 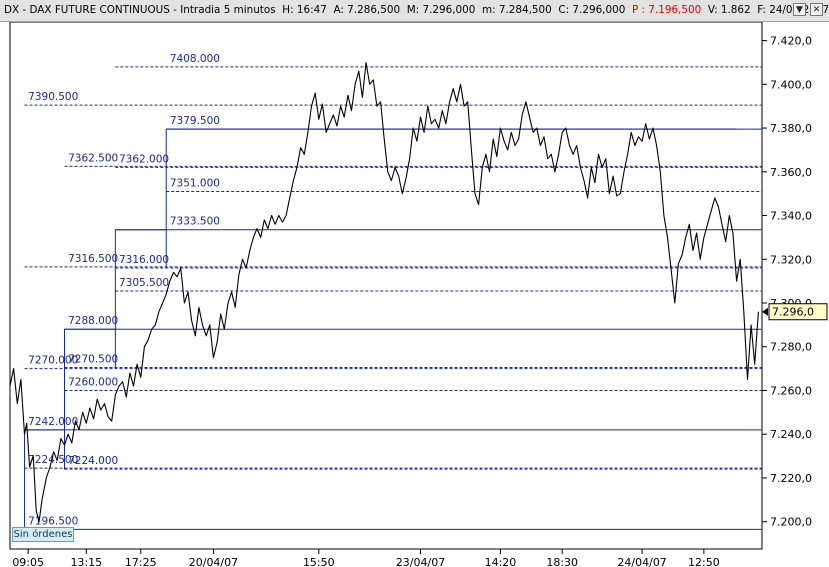 What do you see at coordinates (144, 260) in the screenshot?
I see `level-label: 7316.000` at bounding box center [144, 260].